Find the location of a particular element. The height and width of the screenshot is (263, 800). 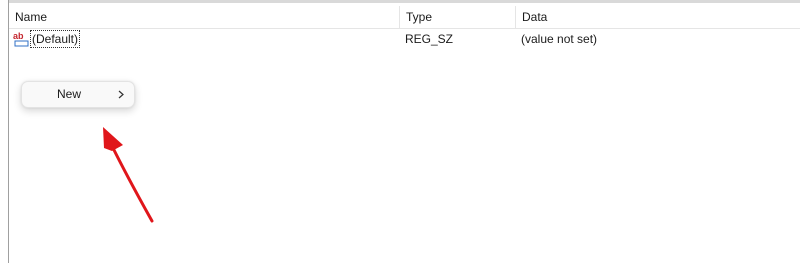

row-name-text: (Default) is located at coordinates (55, 39).